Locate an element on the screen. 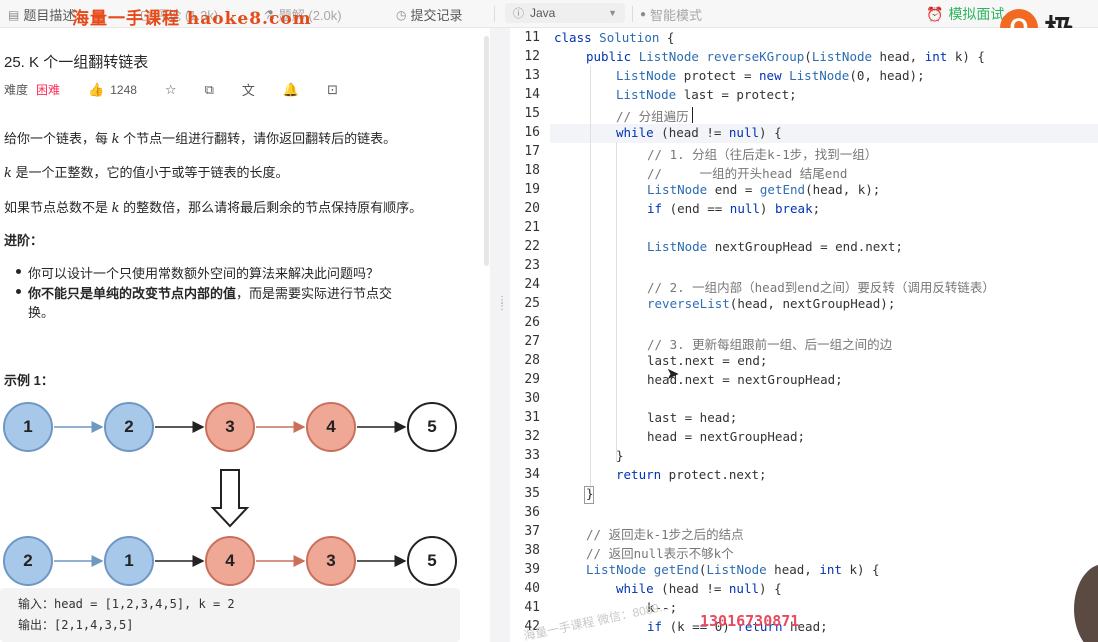 Image resolution: width=1098 pixels, height=642 pixels. line-number: 12 is located at coordinates (532, 56).